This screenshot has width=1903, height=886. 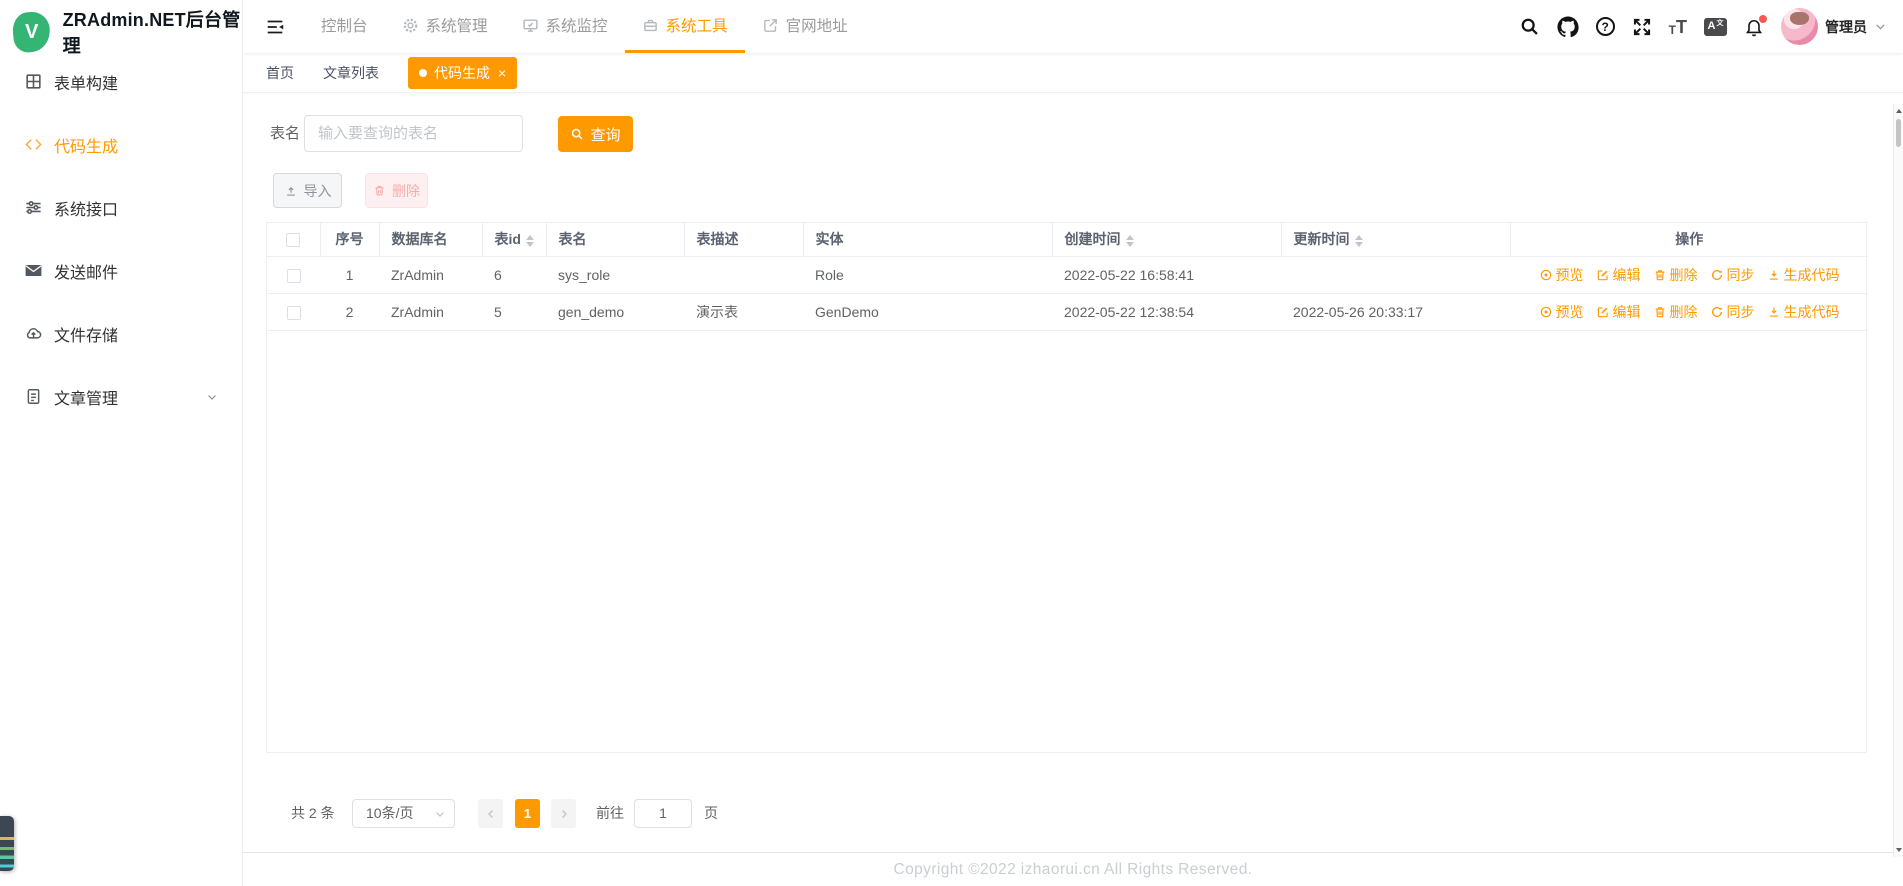 What do you see at coordinates (530, 25) in the screenshot?
I see `monitor-icon` at bounding box center [530, 25].